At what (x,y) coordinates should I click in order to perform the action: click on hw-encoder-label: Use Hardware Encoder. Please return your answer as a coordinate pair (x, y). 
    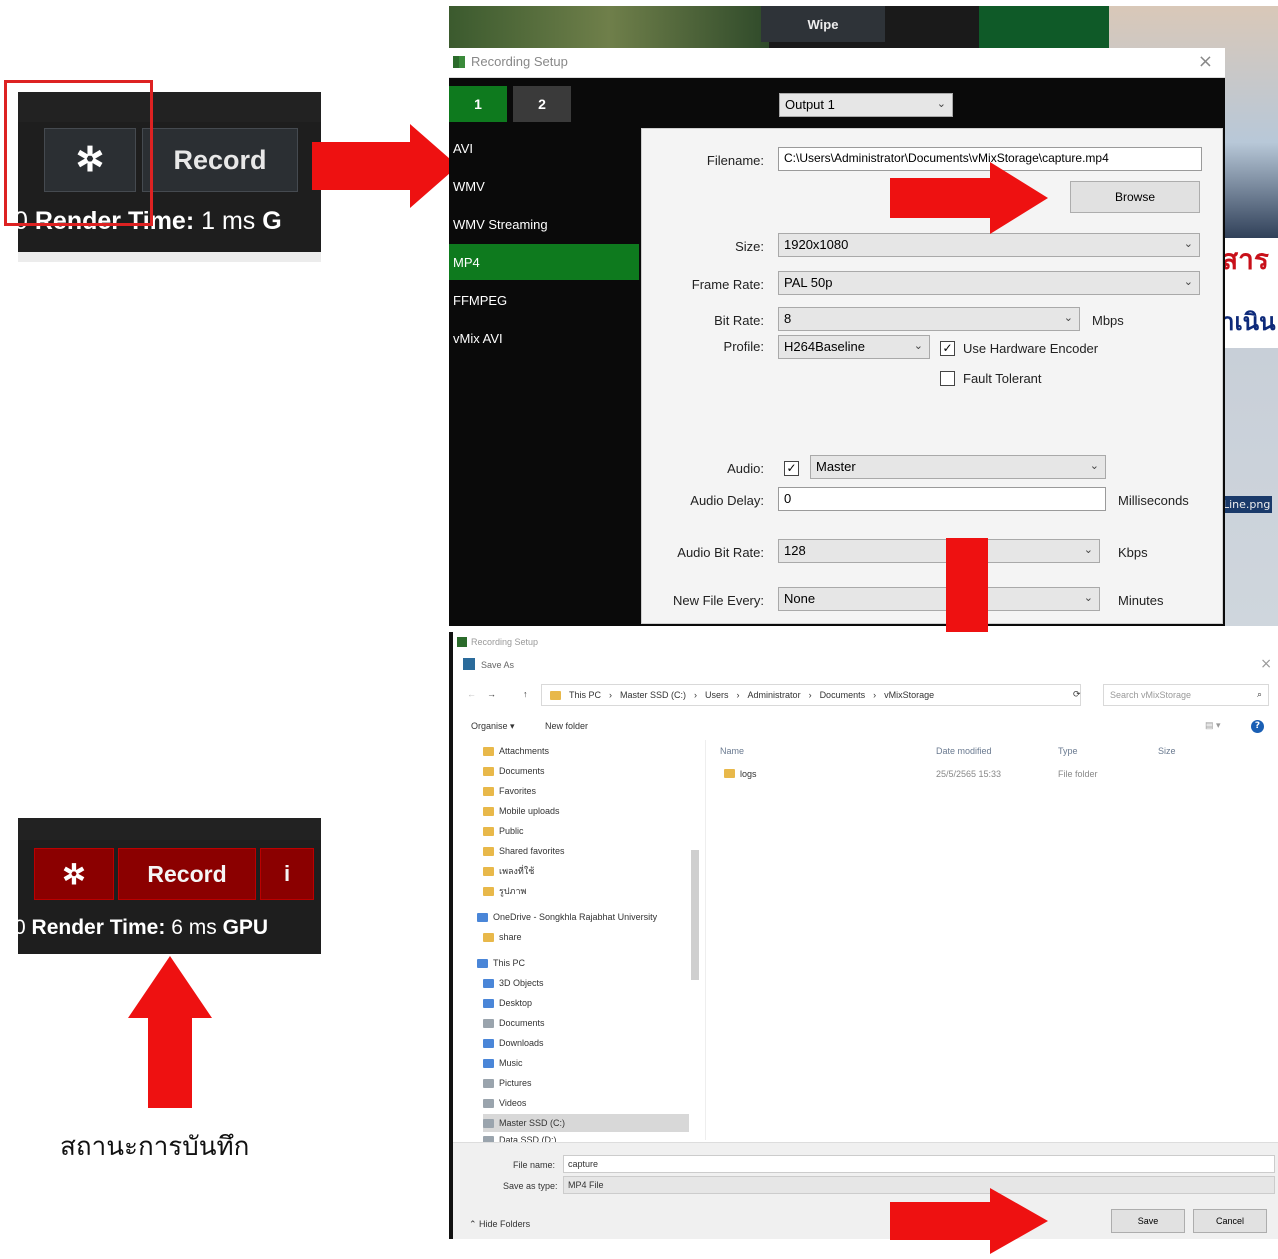
    Looking at the image, I should click on (1031, 348).